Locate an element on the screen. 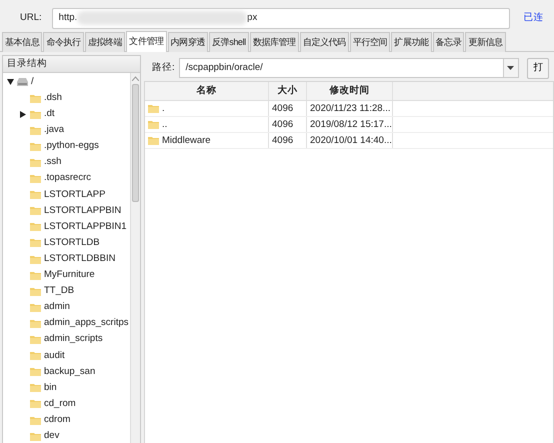  url-text: px is located at coordinates (252, 17).